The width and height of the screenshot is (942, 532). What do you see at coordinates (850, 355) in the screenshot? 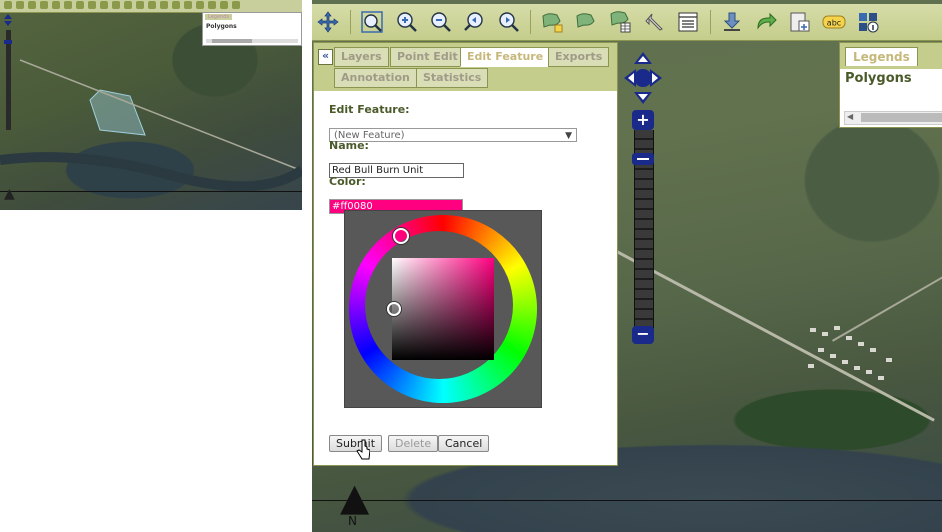
I see `map-town` at bounding box center [850, 355].